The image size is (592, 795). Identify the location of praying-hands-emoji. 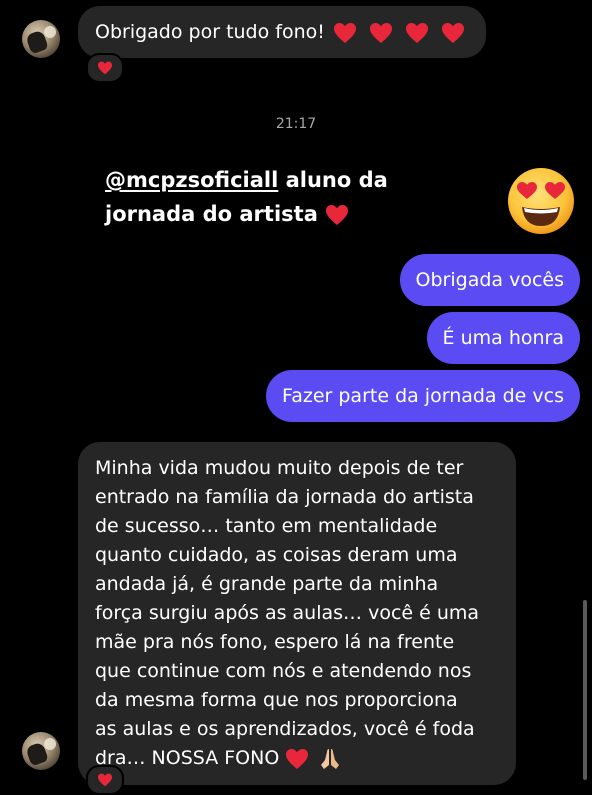
(330, 759).